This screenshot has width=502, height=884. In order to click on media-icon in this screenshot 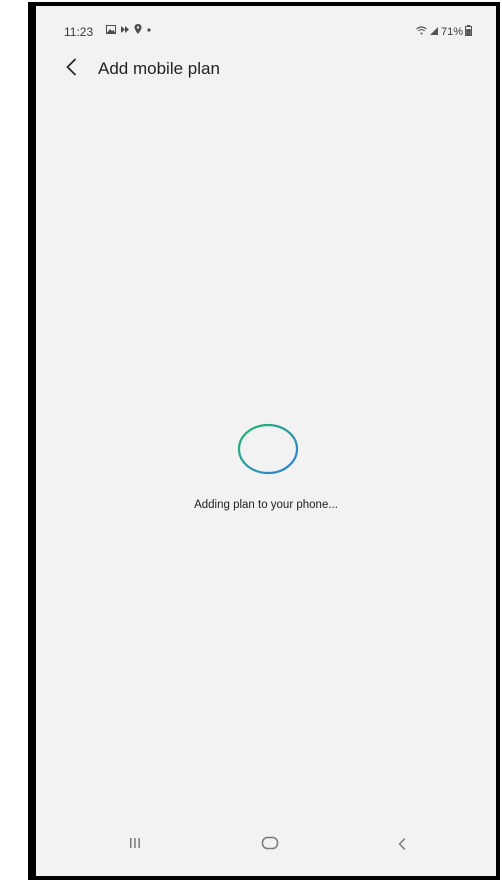, I will do `click(125, 31)`.